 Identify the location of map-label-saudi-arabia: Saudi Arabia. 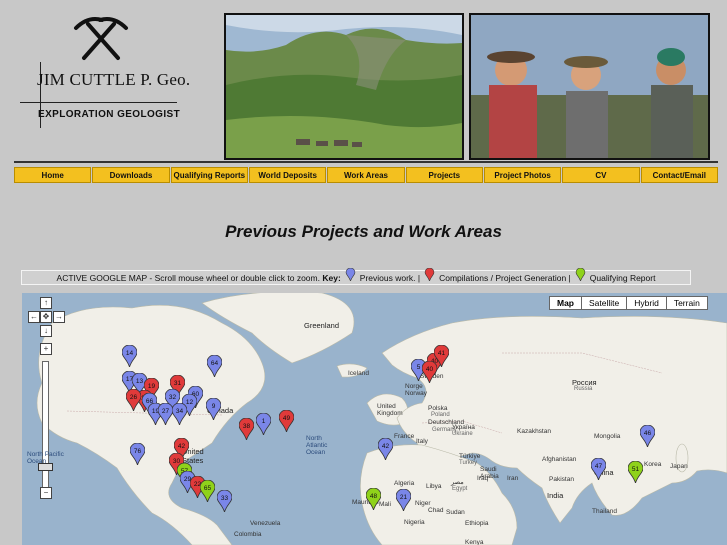
(489, 473).